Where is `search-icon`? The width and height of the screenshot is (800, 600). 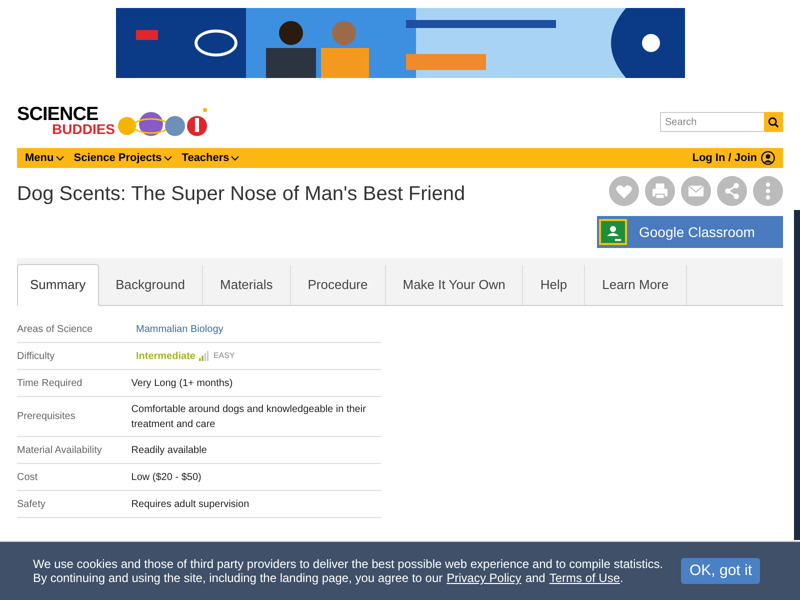 search-icon is located at coordinates (773, 122).